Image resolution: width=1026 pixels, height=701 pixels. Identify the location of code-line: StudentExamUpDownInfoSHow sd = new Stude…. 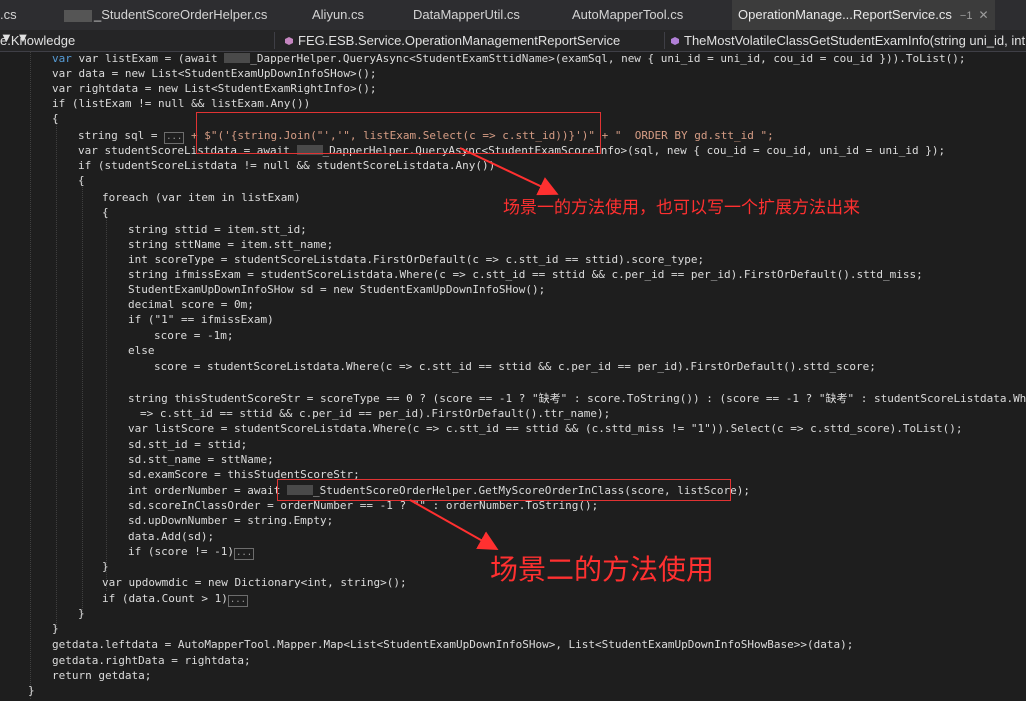
(337, 289).